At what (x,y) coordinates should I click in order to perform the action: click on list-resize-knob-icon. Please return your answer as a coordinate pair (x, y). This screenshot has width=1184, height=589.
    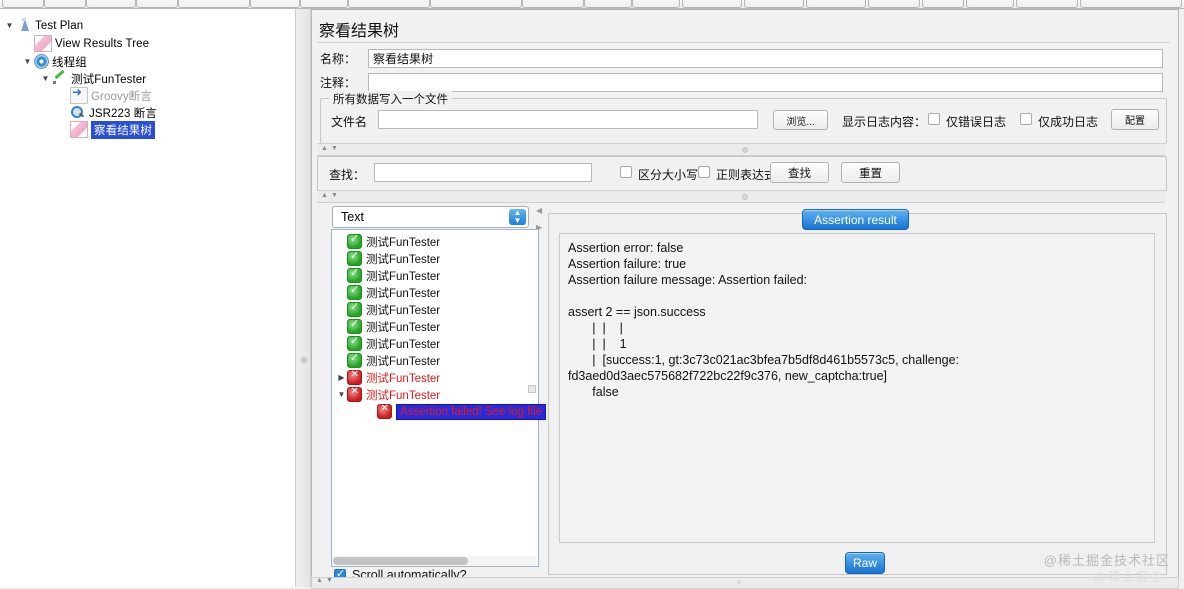
    Looking at the image, I should click on (532, 389).